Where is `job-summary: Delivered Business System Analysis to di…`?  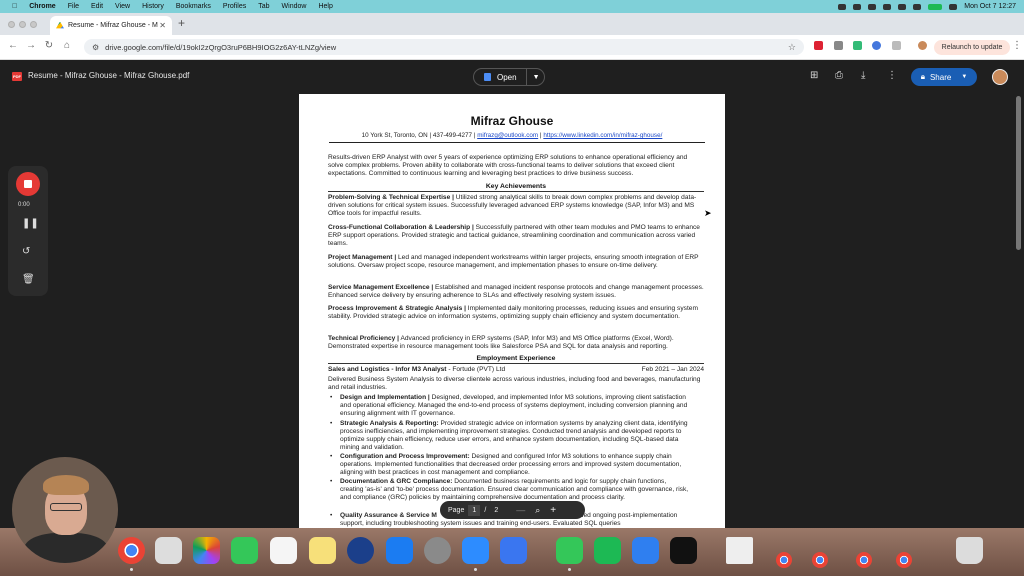 job-summary: Delivered Business System Analysis to di… is located at coordinates (514, 383).